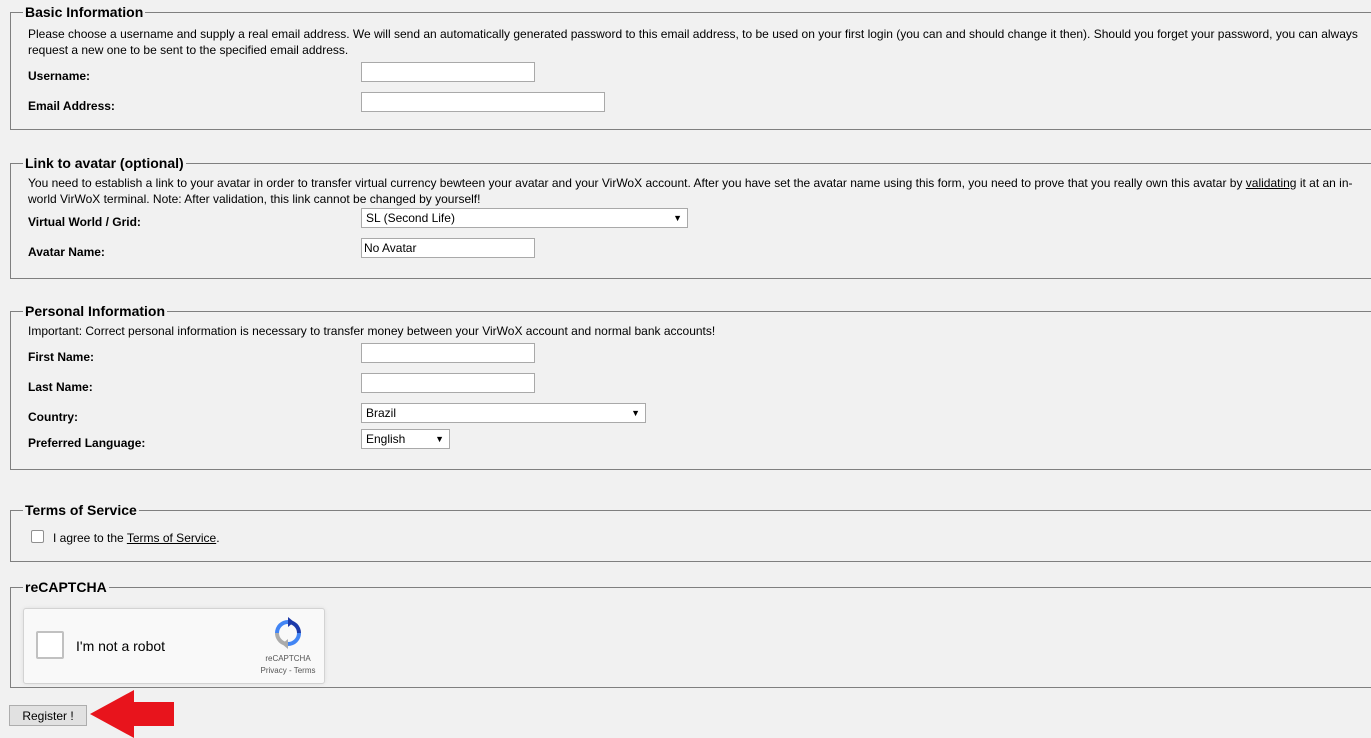  Describe the element at coordinates (483, 102) in the screenshot. I see `email-input` at that location.